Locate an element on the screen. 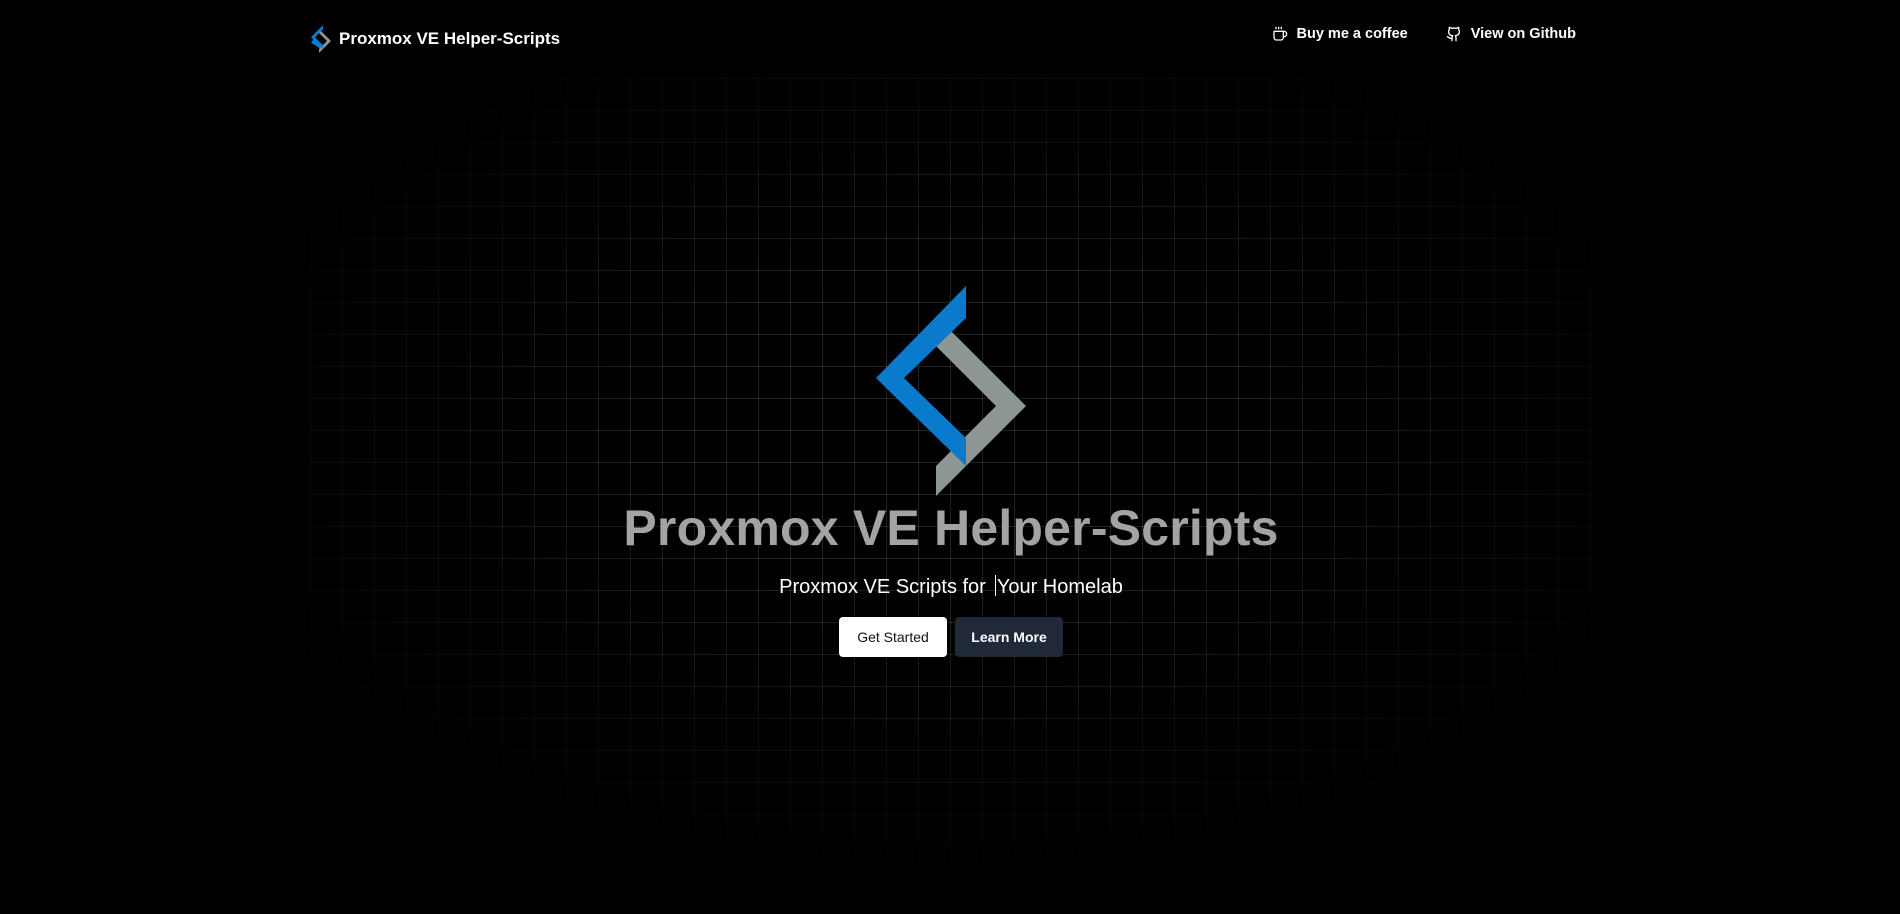  nav-links: Buy me a coffee View on Github is located at coordinates (1424, 34).